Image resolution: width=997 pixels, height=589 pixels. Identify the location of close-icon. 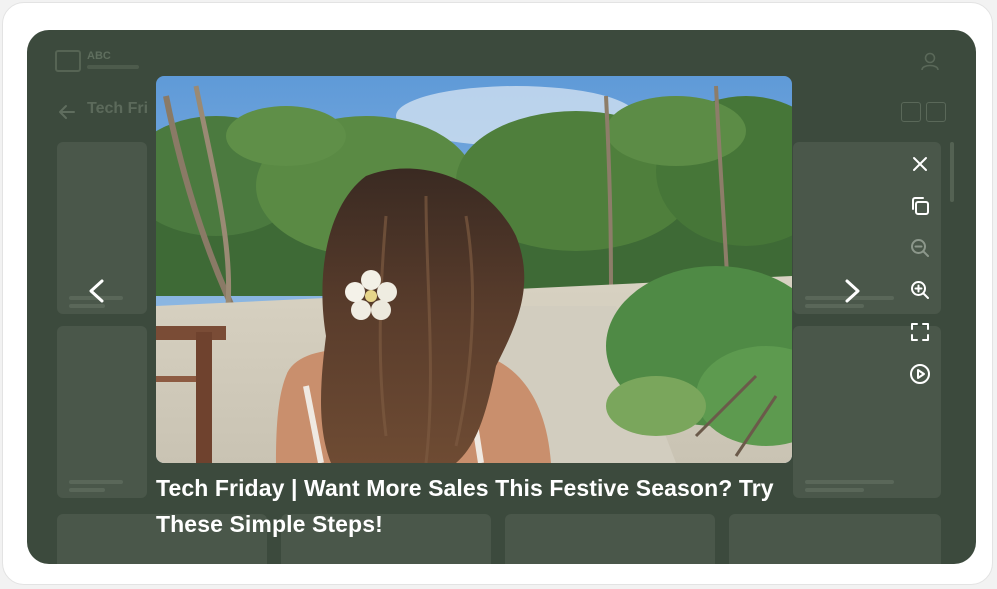
(920, 164).